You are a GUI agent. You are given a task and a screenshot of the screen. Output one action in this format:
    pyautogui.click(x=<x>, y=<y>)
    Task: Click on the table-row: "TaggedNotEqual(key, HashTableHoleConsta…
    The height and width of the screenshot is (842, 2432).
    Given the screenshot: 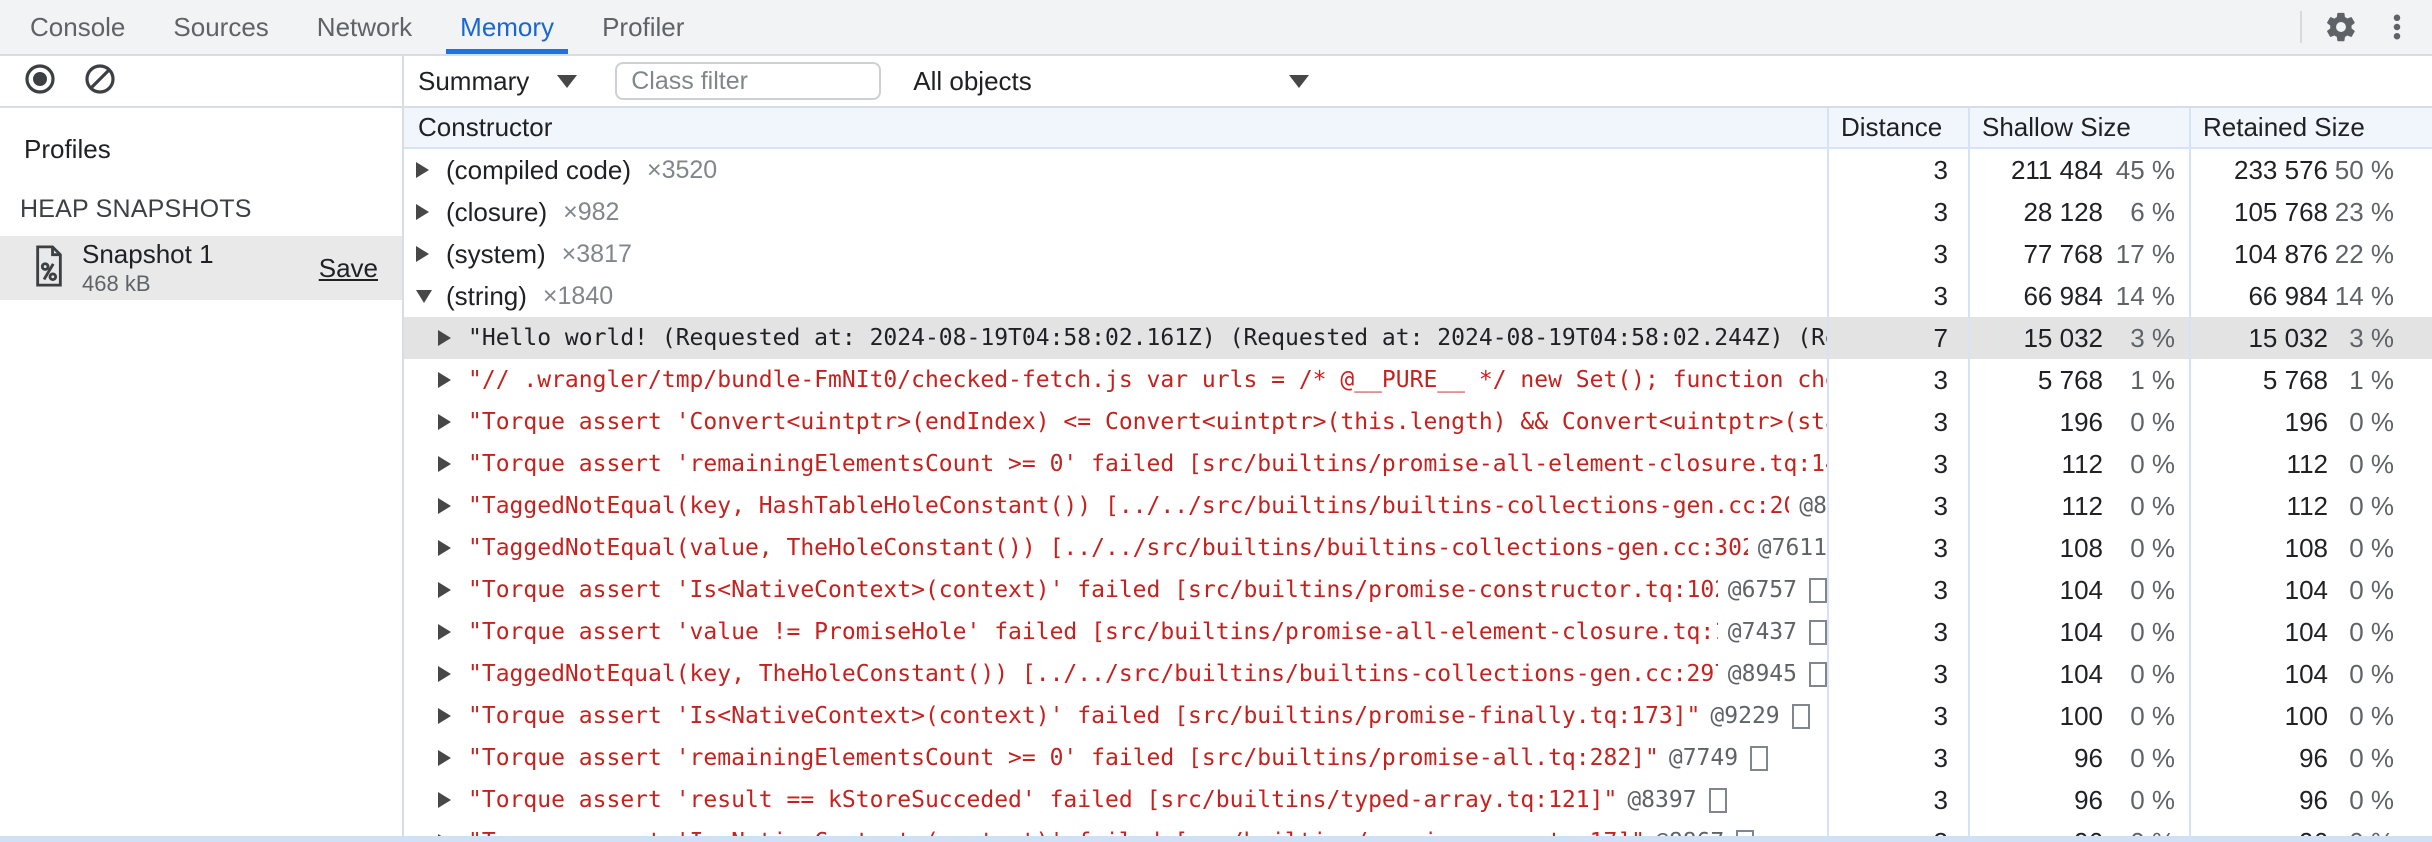 What is the action you would take?
    pyautogui.click(x=1418, y=506)
    